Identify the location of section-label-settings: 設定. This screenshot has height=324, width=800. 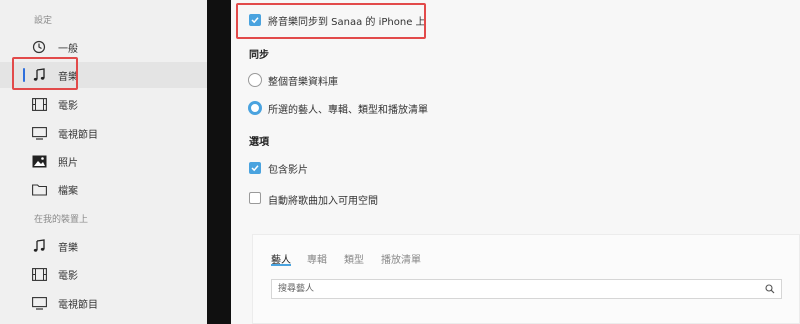
(43, 21).